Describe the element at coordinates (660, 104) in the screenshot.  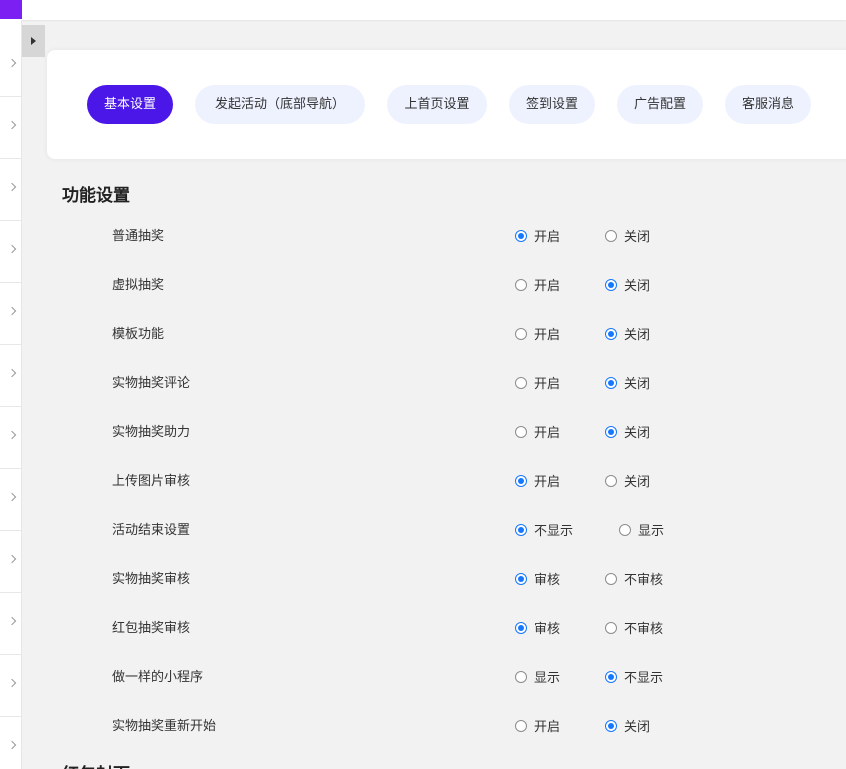
I see `tab-ad-config: 广告配置` at that location.